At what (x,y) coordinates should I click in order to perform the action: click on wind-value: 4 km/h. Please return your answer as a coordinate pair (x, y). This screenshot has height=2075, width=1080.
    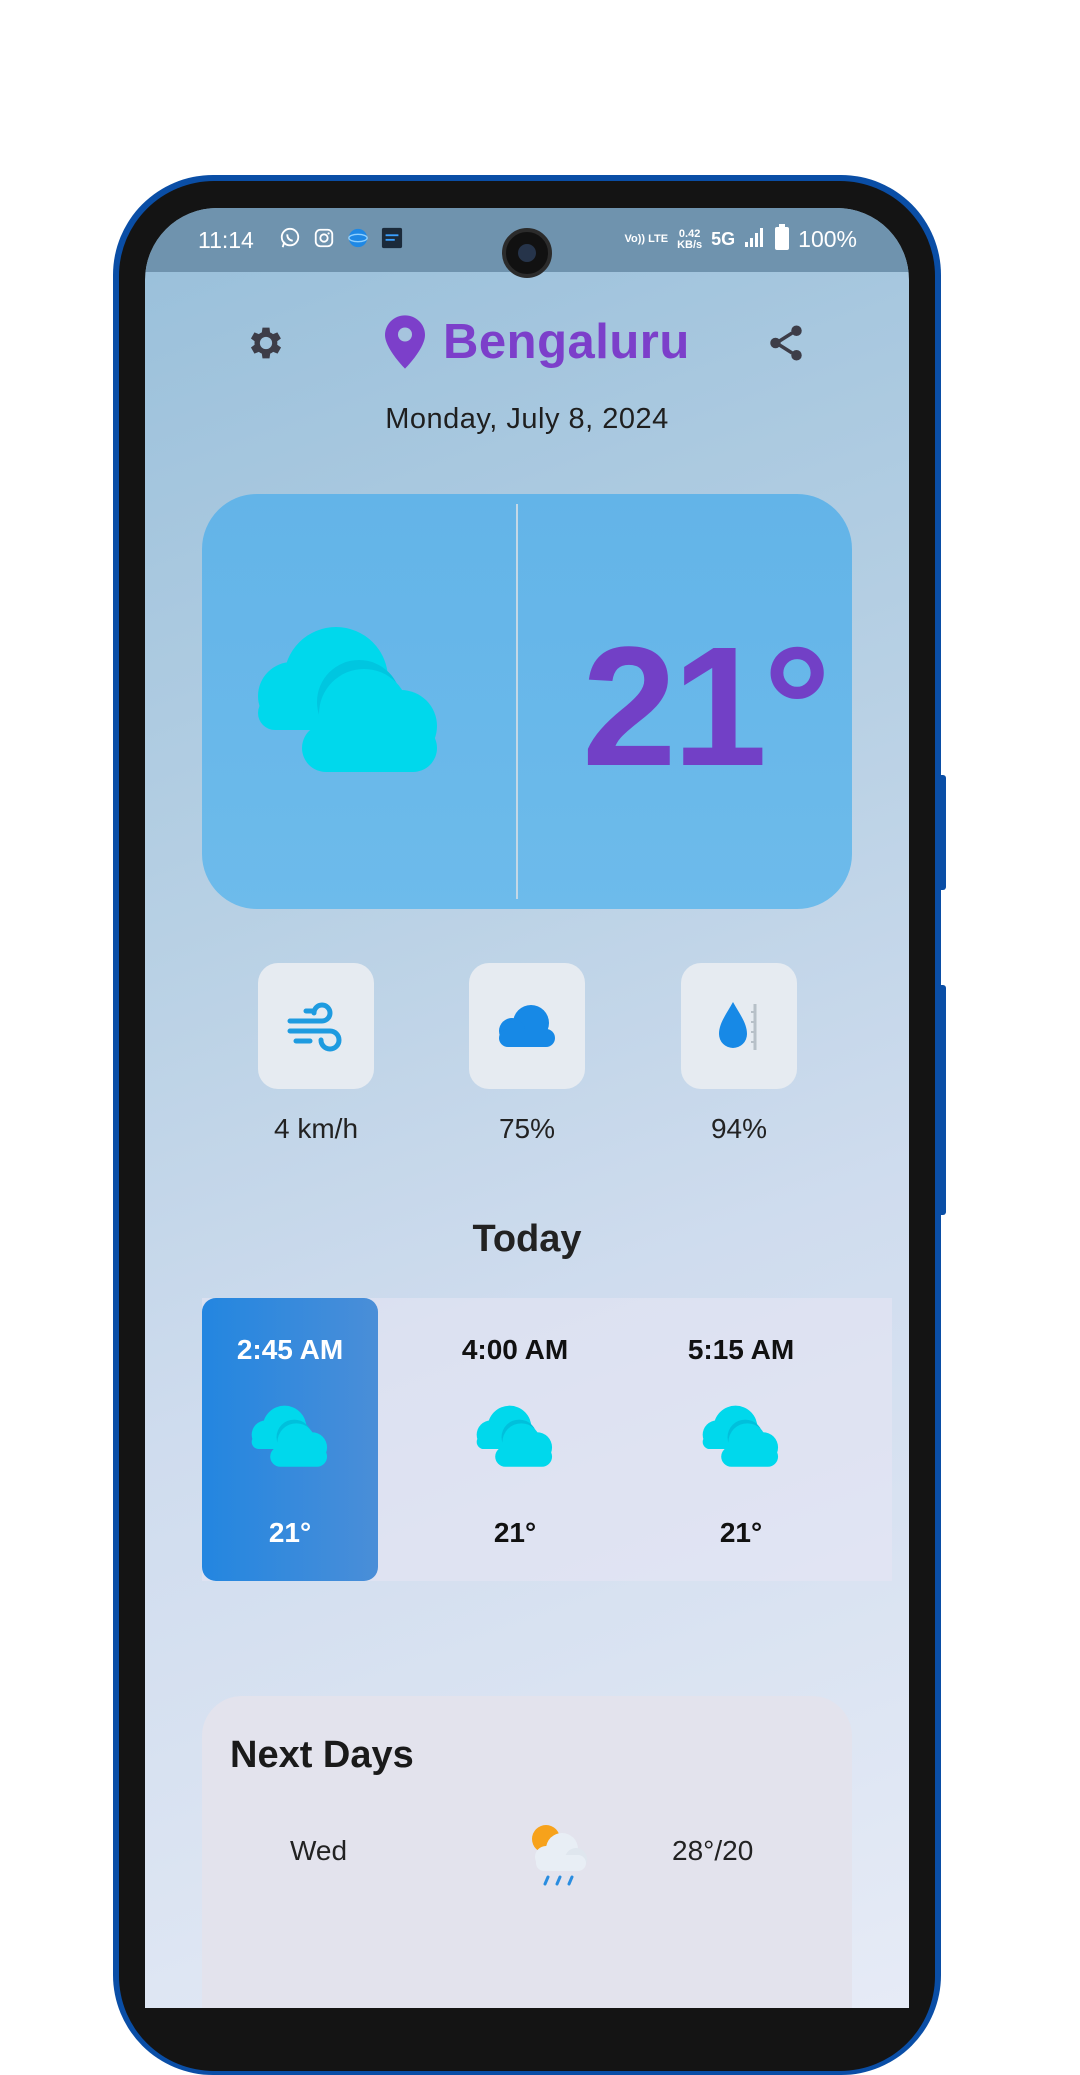
    Looking at the image, I should click on (316, 1128).